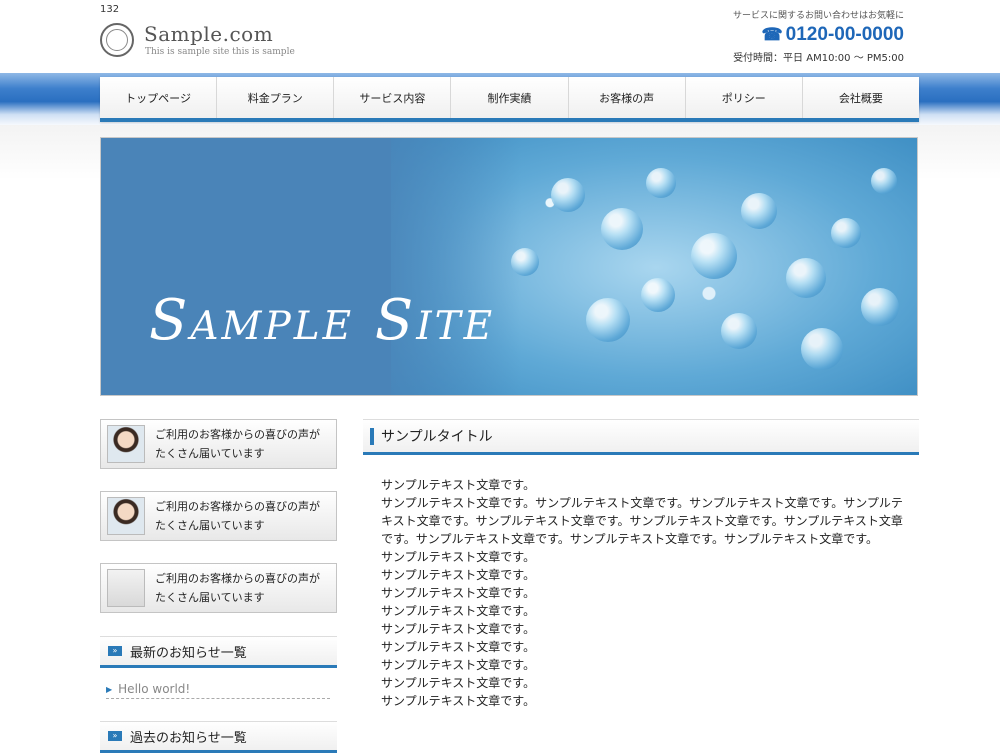  I want to click on past-news-heading: » 過去のお知らせ一覧, so click(218, 737).